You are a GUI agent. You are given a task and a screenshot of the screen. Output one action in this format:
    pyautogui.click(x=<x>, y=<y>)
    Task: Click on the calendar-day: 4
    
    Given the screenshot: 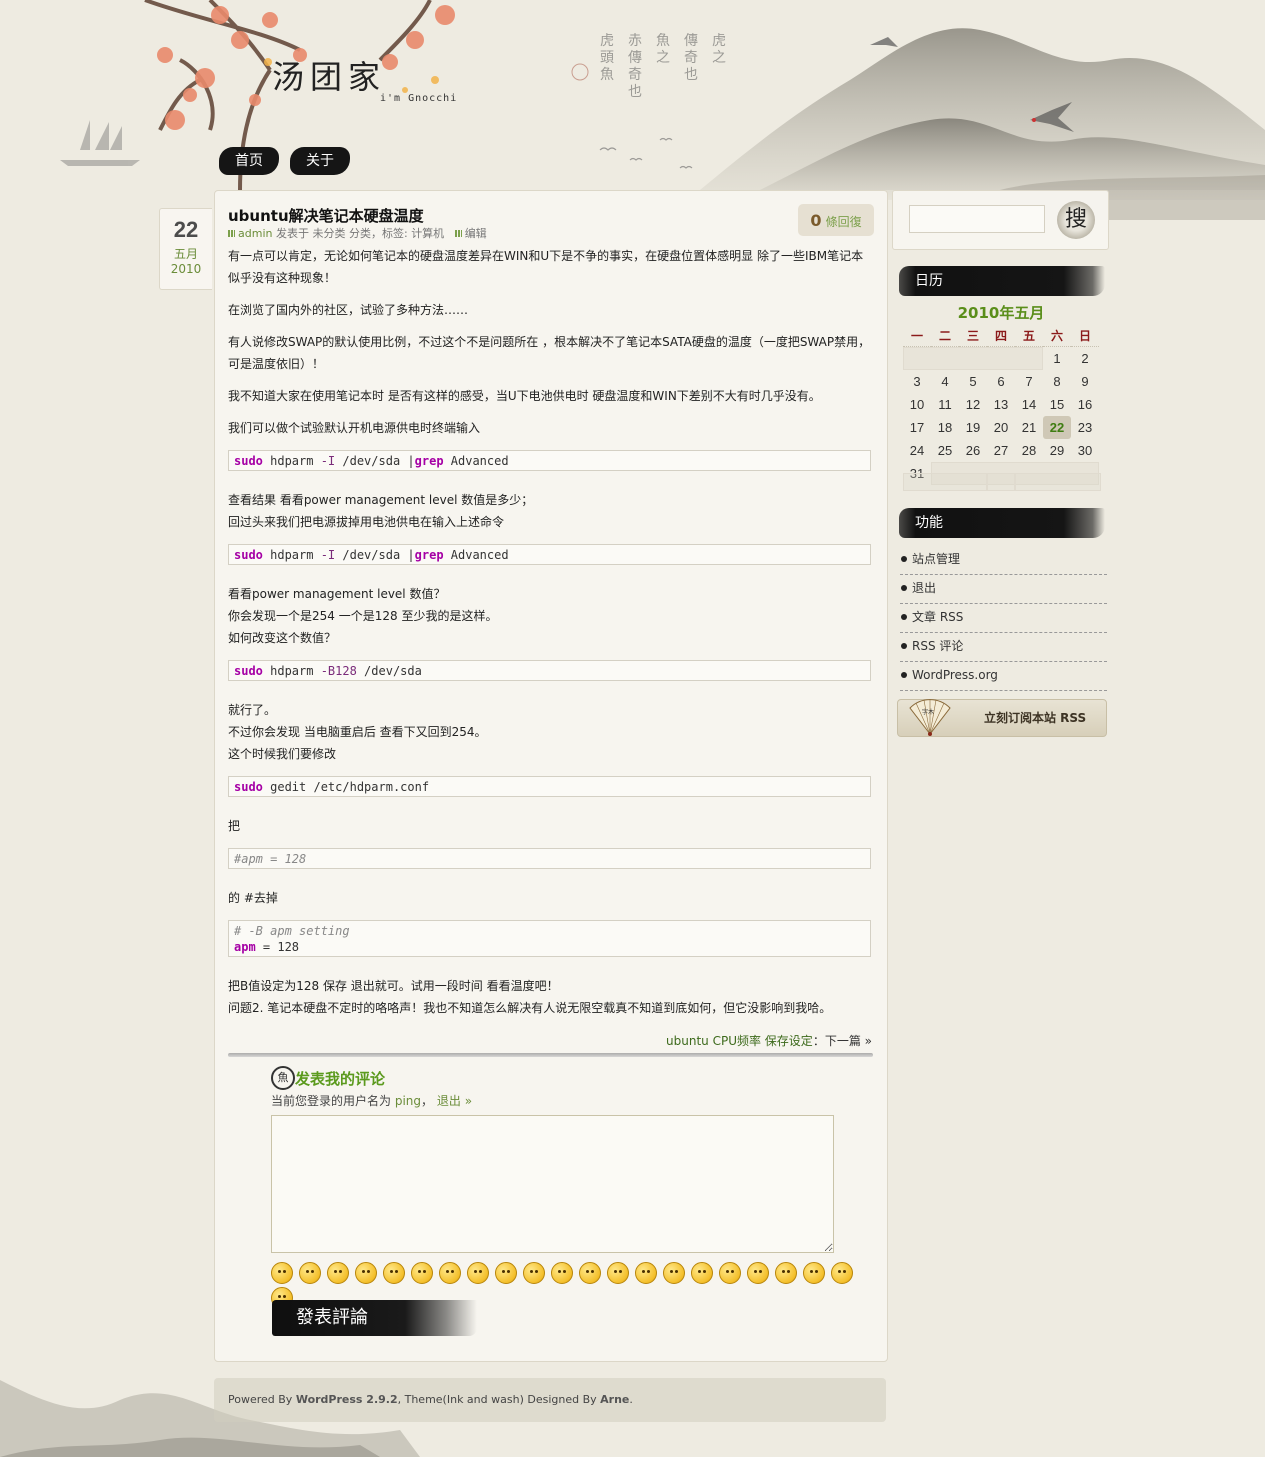 What is the action you would take?
    pyautogui.click(x=945, y=381)
    